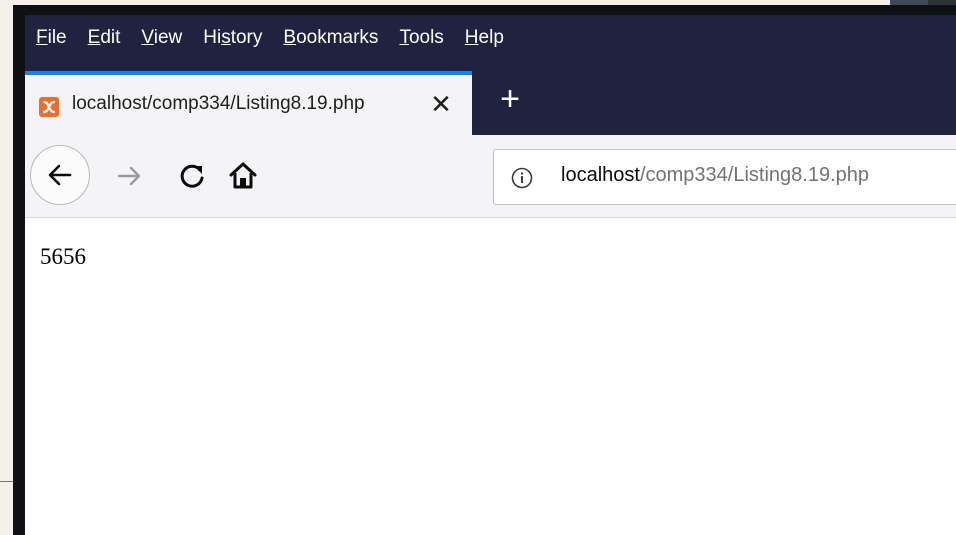 The image size is (956, 535). I want to click on url-path: /comp334/Listing8.19.php, so click(754, 175).